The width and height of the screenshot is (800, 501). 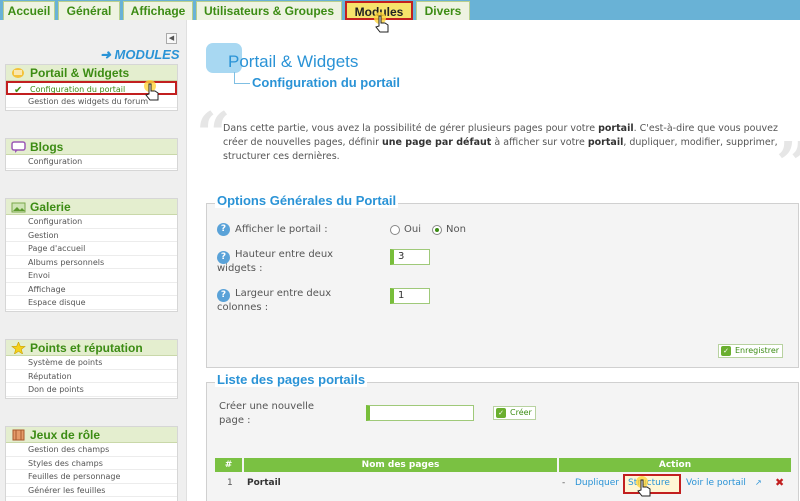 What do you see at coordinates (514, 413) in the screenshot?
I see `create-button: ✓ Créer` at bounding box center [514, 413].